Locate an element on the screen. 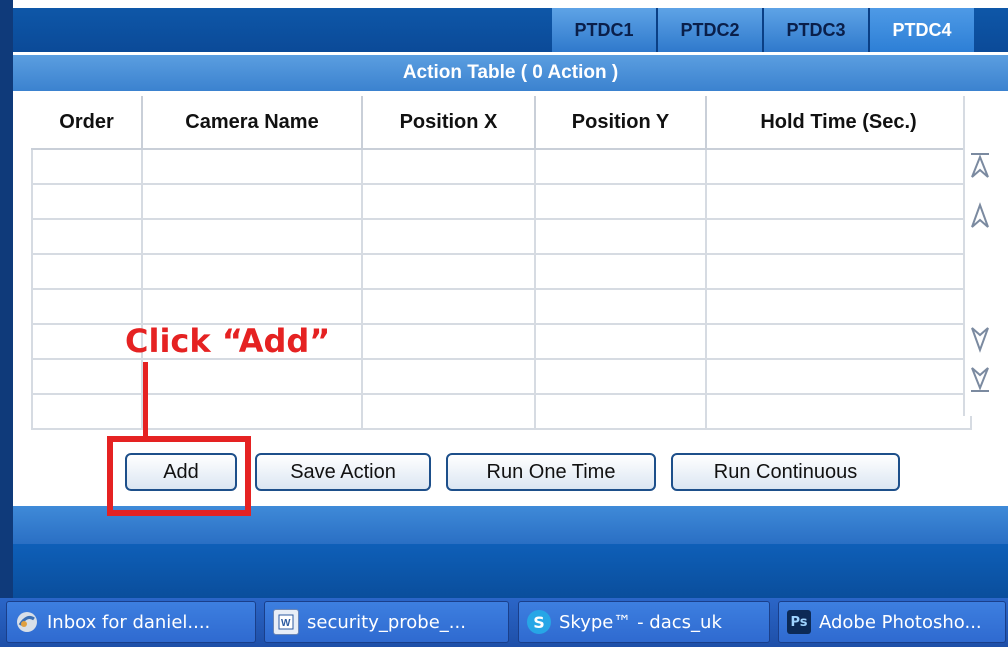  tab-ptdc1: PTDC1 is located at coordinates (605, 30).